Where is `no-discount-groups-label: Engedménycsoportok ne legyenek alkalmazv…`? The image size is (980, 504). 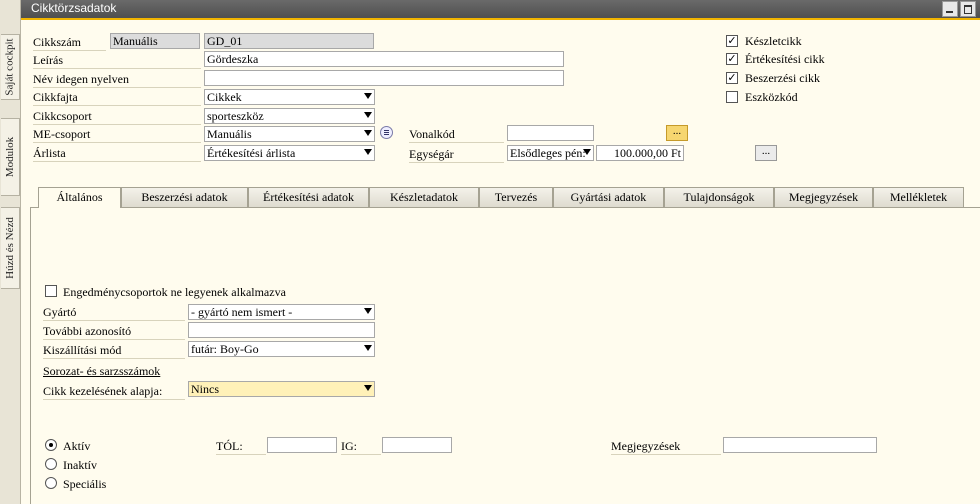
no-discount-groups-label: Engedménycsoportok ne legyenek alkalmazv… is located at coordinates (174, 292).